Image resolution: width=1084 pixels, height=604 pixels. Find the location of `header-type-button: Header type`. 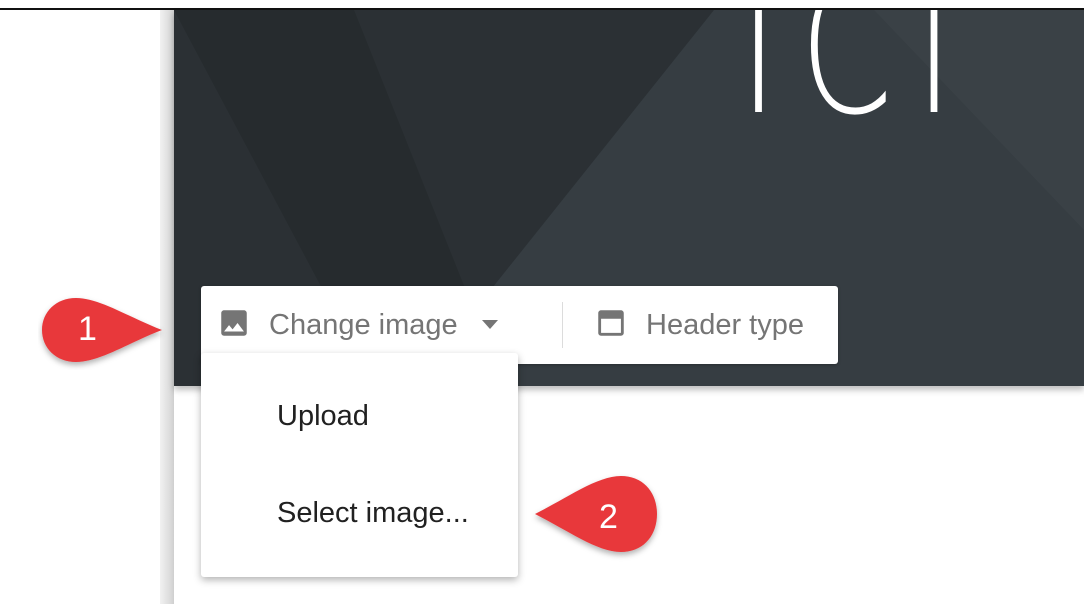

header-type-button: Header type is located at coordinates (714, 325).